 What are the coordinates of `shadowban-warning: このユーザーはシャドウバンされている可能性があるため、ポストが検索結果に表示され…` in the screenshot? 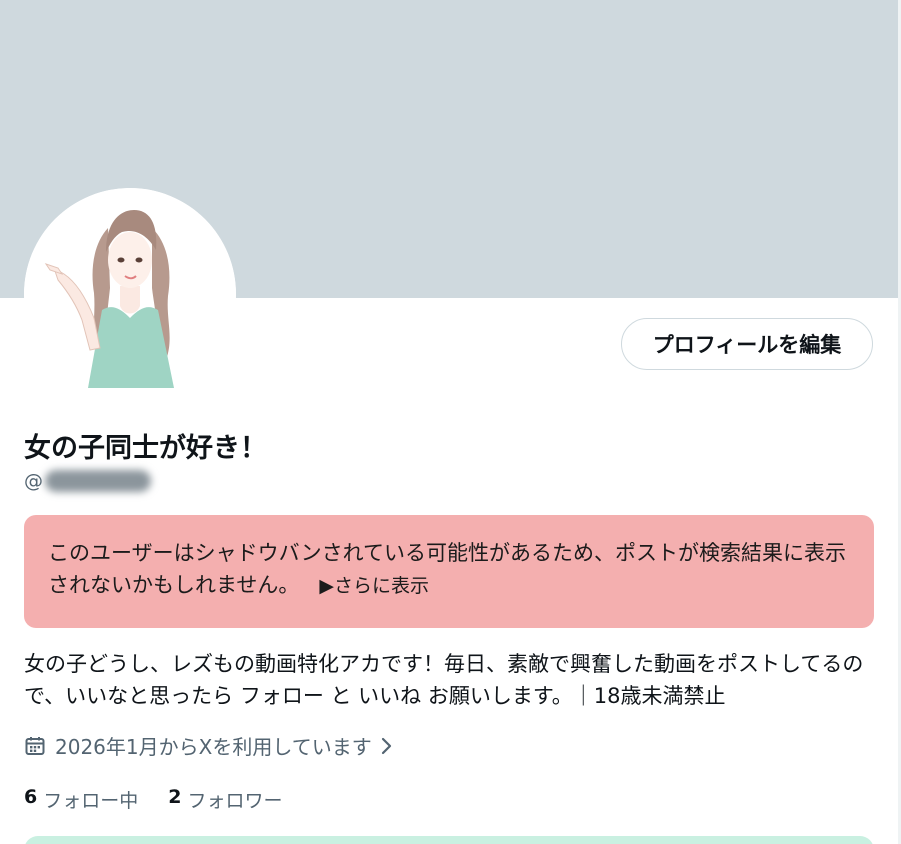 It's located at (449, 571).